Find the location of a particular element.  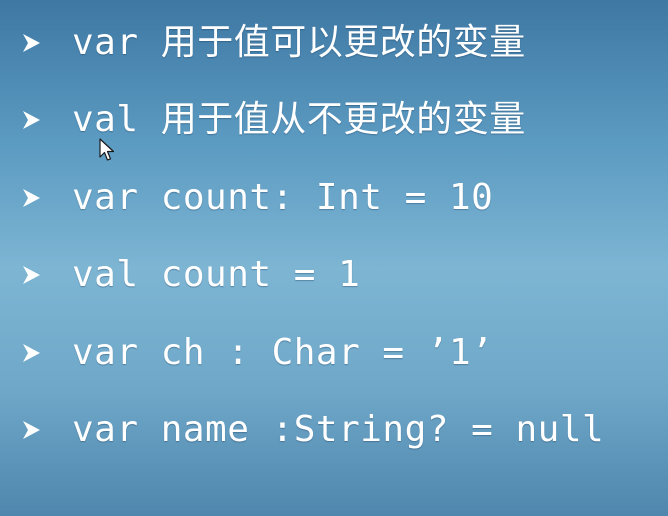

bullet-item-var-description: var 用于值可以更改的变量 is located at coordinates (340, 43).